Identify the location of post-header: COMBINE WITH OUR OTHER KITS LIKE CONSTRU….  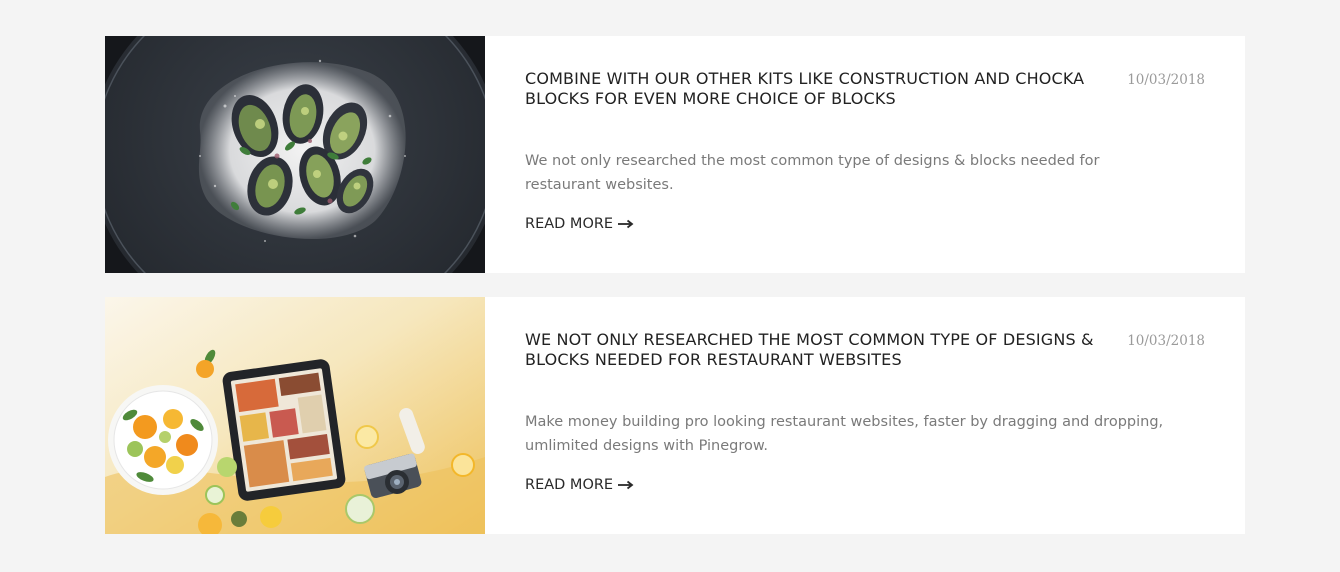
(865, 89).